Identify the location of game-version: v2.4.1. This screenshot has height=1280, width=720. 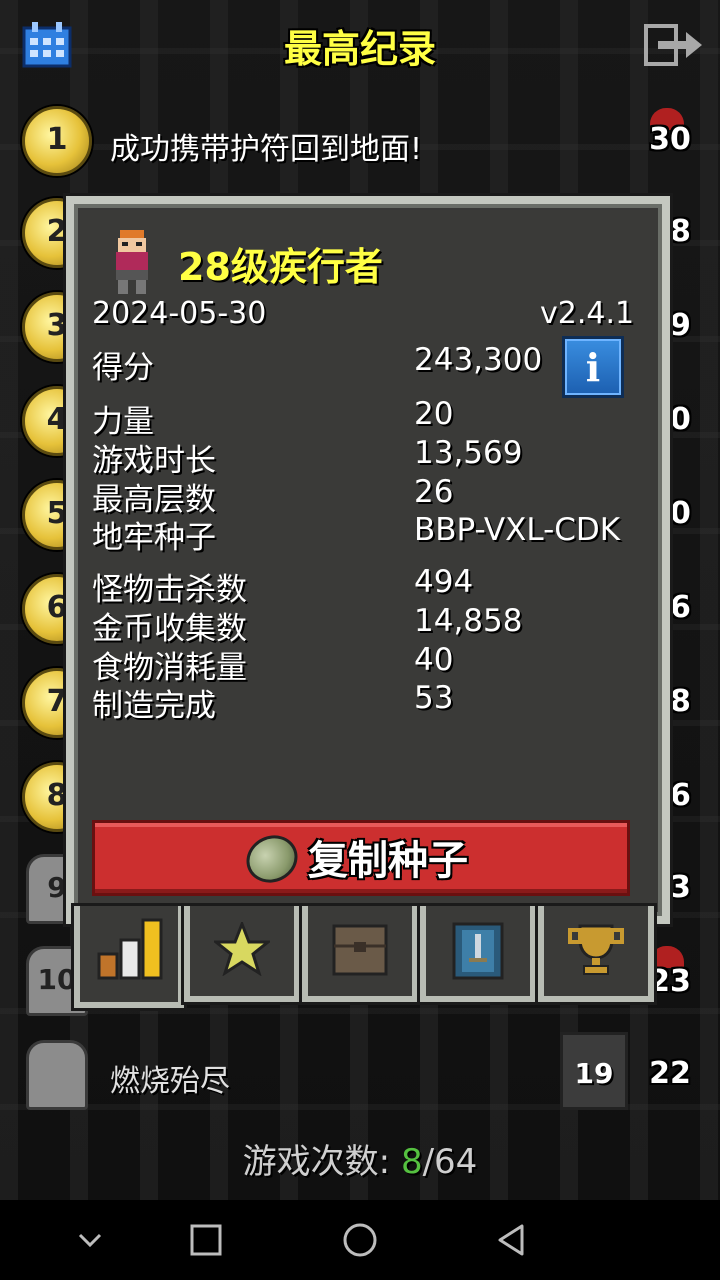
(587, 313).